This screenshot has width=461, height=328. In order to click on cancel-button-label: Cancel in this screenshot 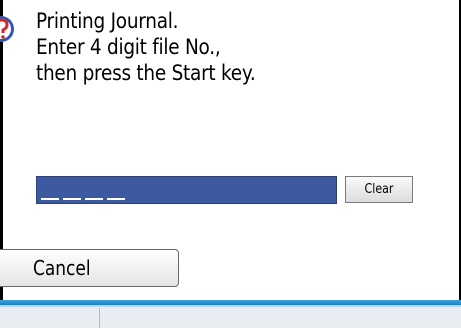, I will do `click(62, 268)`.